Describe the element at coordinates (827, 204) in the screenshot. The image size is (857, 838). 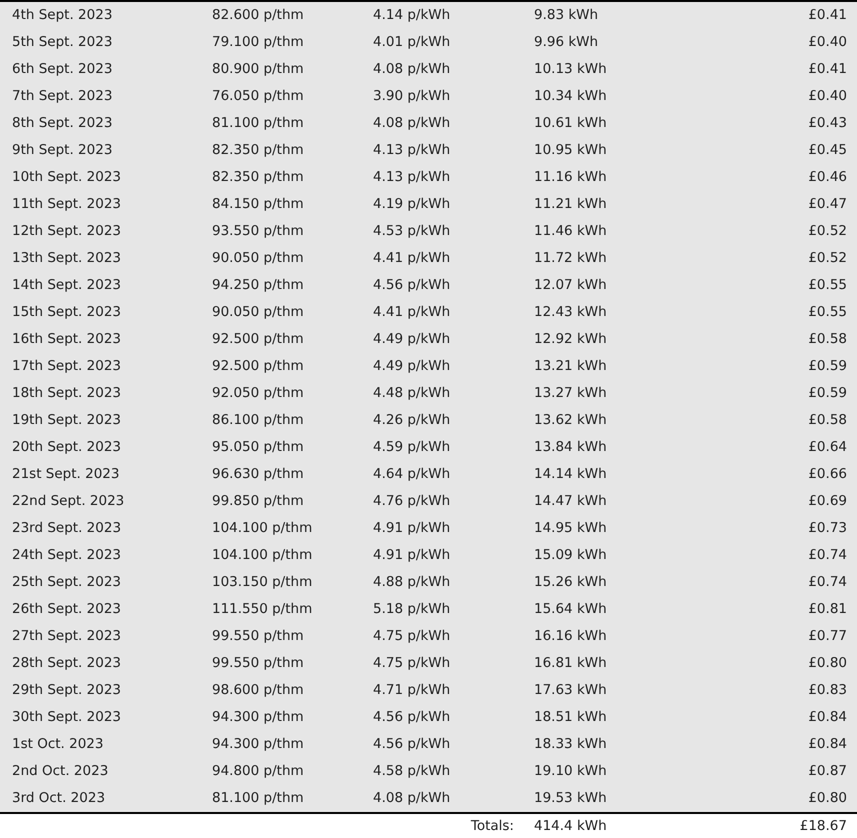
I see `table-cell: £0.47` at that location.